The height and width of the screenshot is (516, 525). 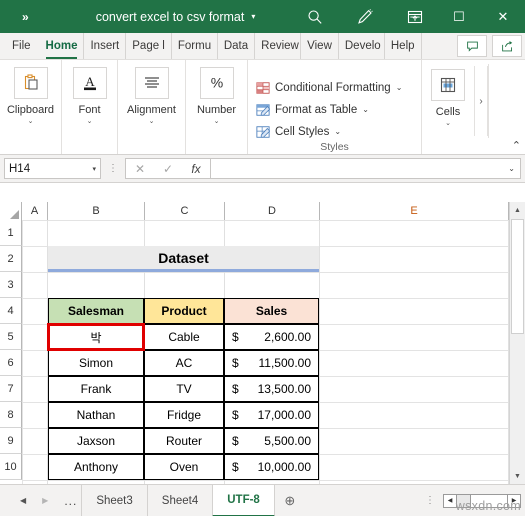 What do you see at coordinates (184, 363) in the screenshot?
I see `table-row: AC` at bounding box center [184, 363].